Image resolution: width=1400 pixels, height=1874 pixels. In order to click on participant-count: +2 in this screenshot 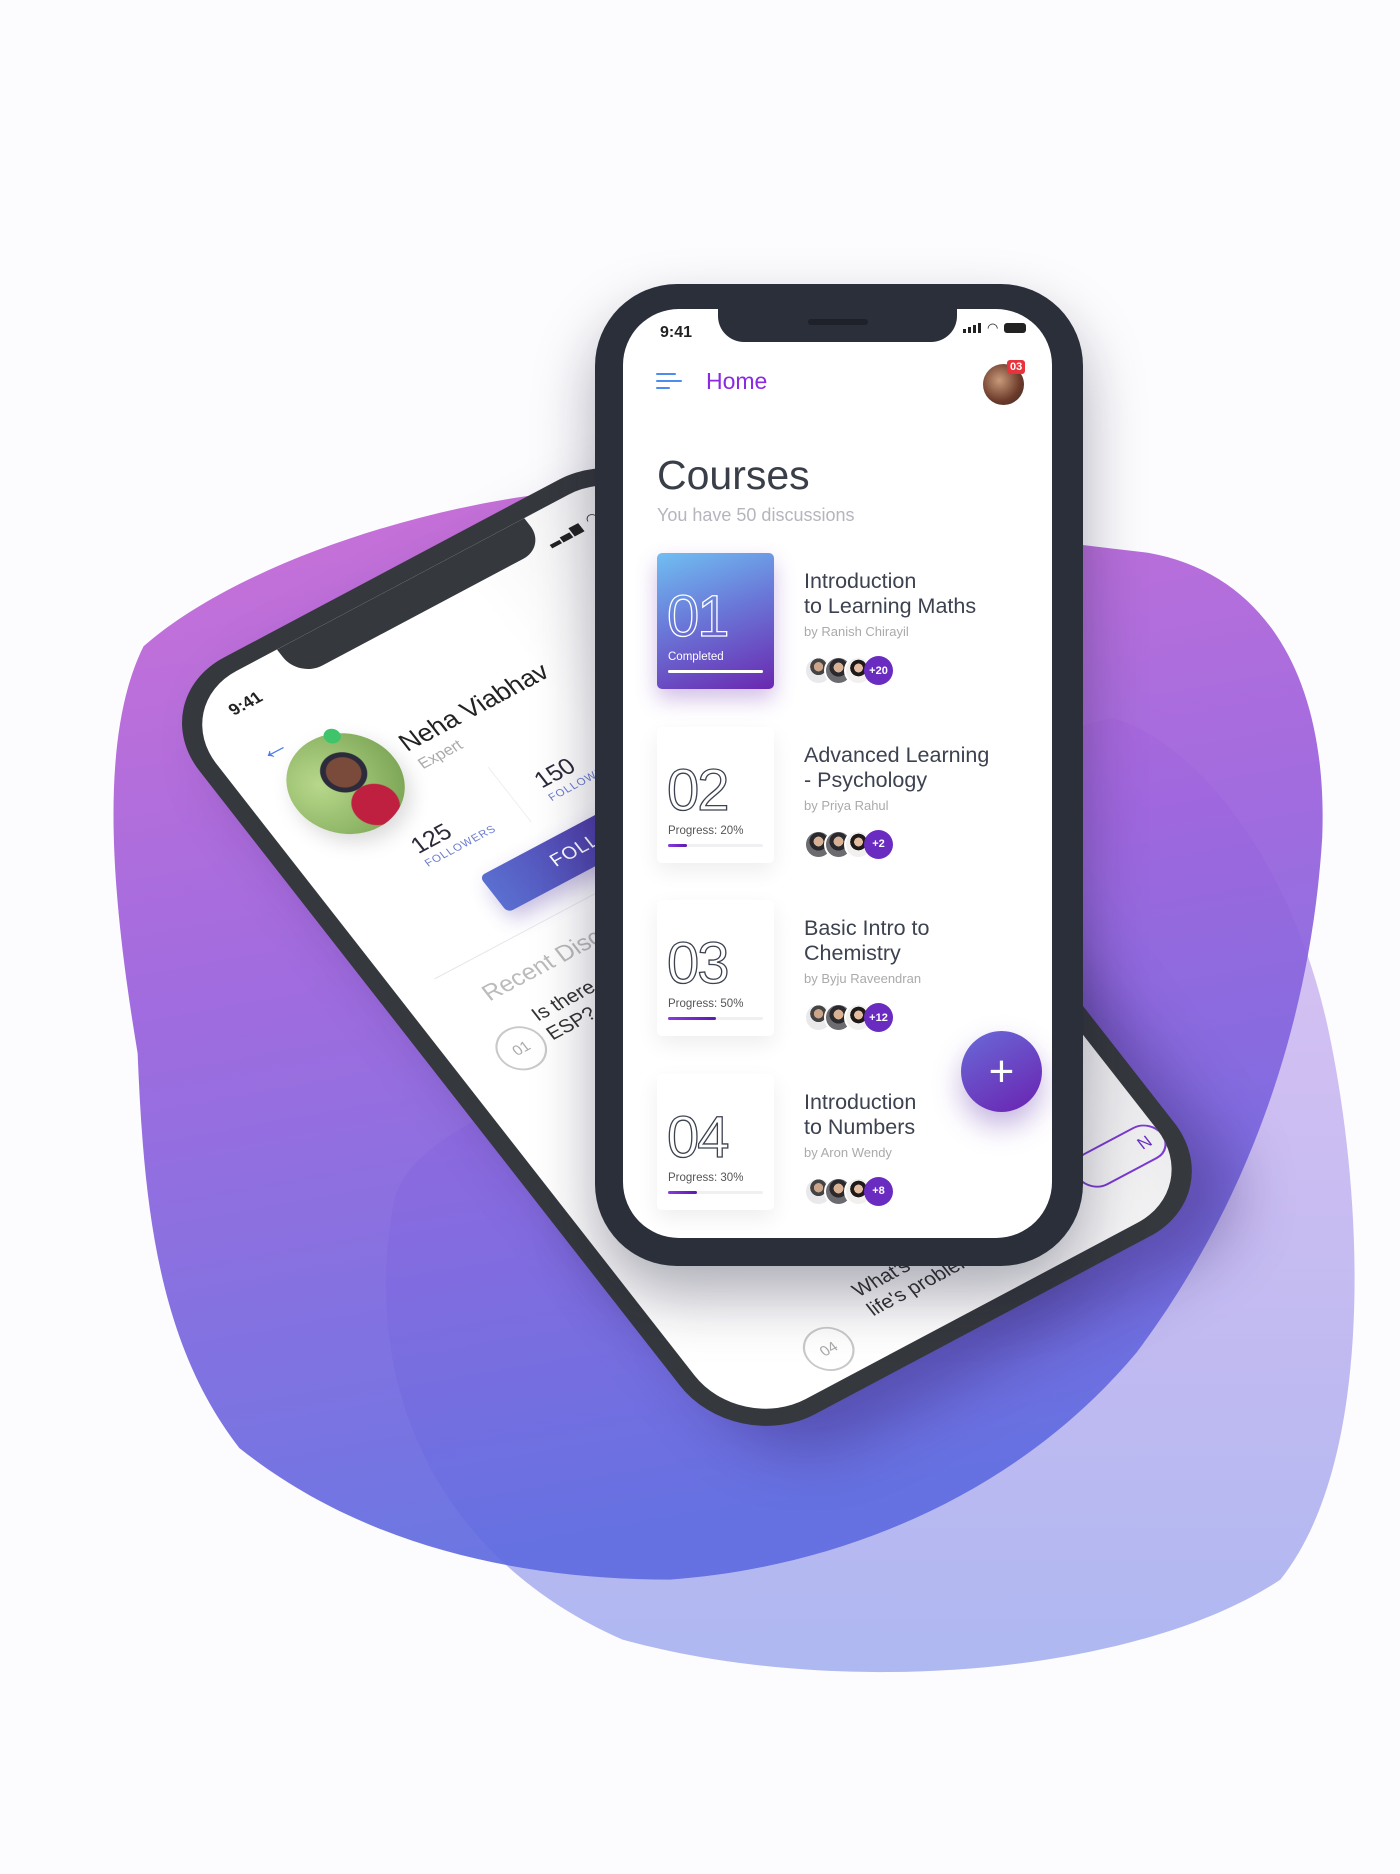, I will do `click(878, 844)`.